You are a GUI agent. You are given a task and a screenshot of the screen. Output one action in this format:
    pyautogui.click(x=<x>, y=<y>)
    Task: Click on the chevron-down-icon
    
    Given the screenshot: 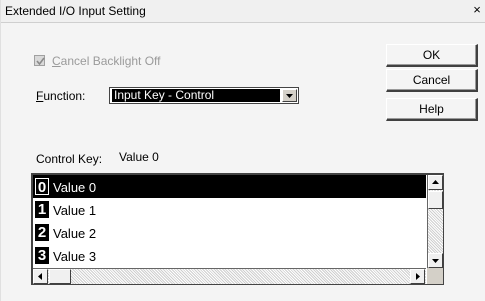 What is the action you would take?
    pyautogui.click(x=289, y=96)
    